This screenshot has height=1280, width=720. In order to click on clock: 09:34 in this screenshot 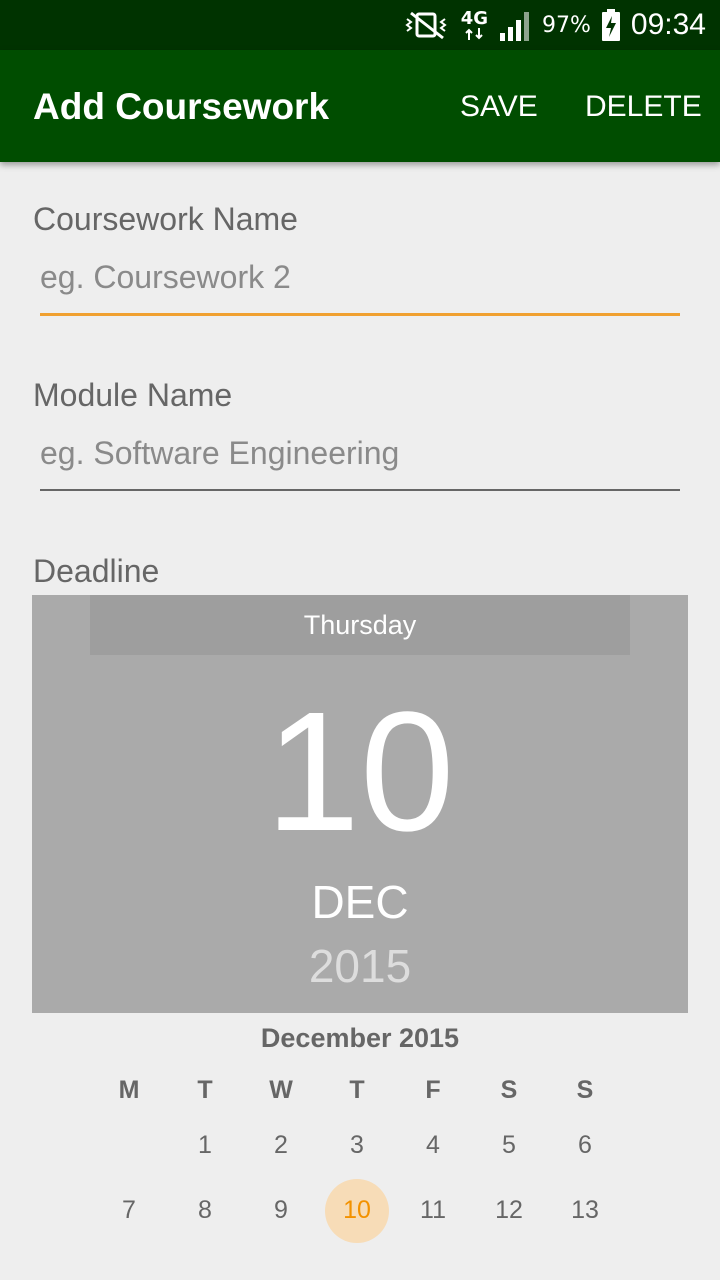, I will do `click(668, 24)`.